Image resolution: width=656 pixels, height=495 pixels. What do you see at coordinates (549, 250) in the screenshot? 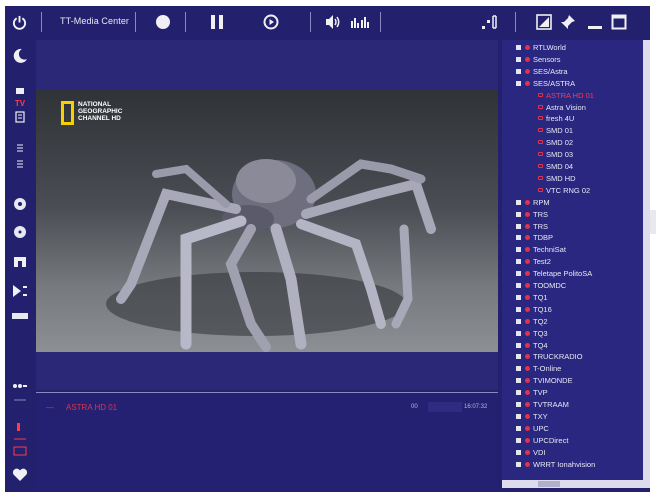
I see `channel-label: TechniSat` at bounding box center [549, 250].